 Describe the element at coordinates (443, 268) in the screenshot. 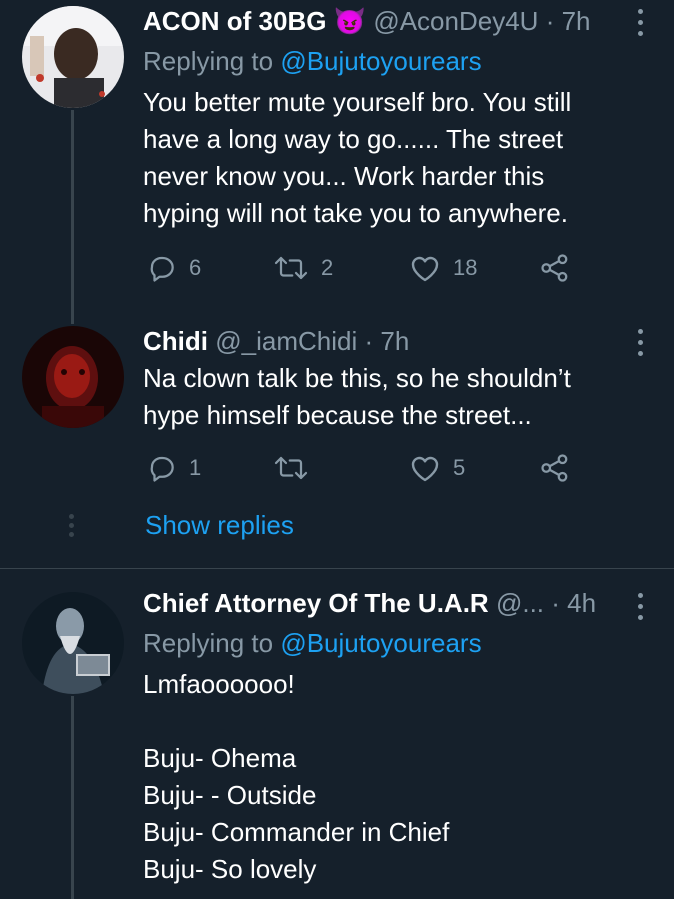

I see `like-button: 18` at that location.